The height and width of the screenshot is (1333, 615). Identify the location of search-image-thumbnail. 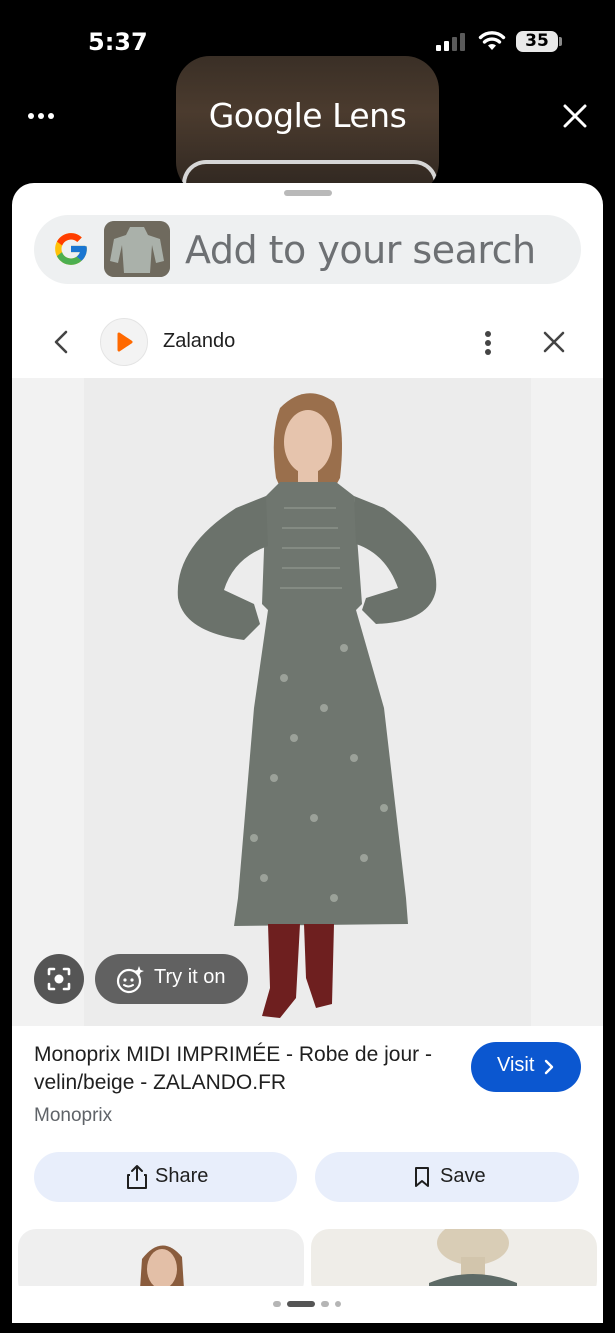
(137, 249).